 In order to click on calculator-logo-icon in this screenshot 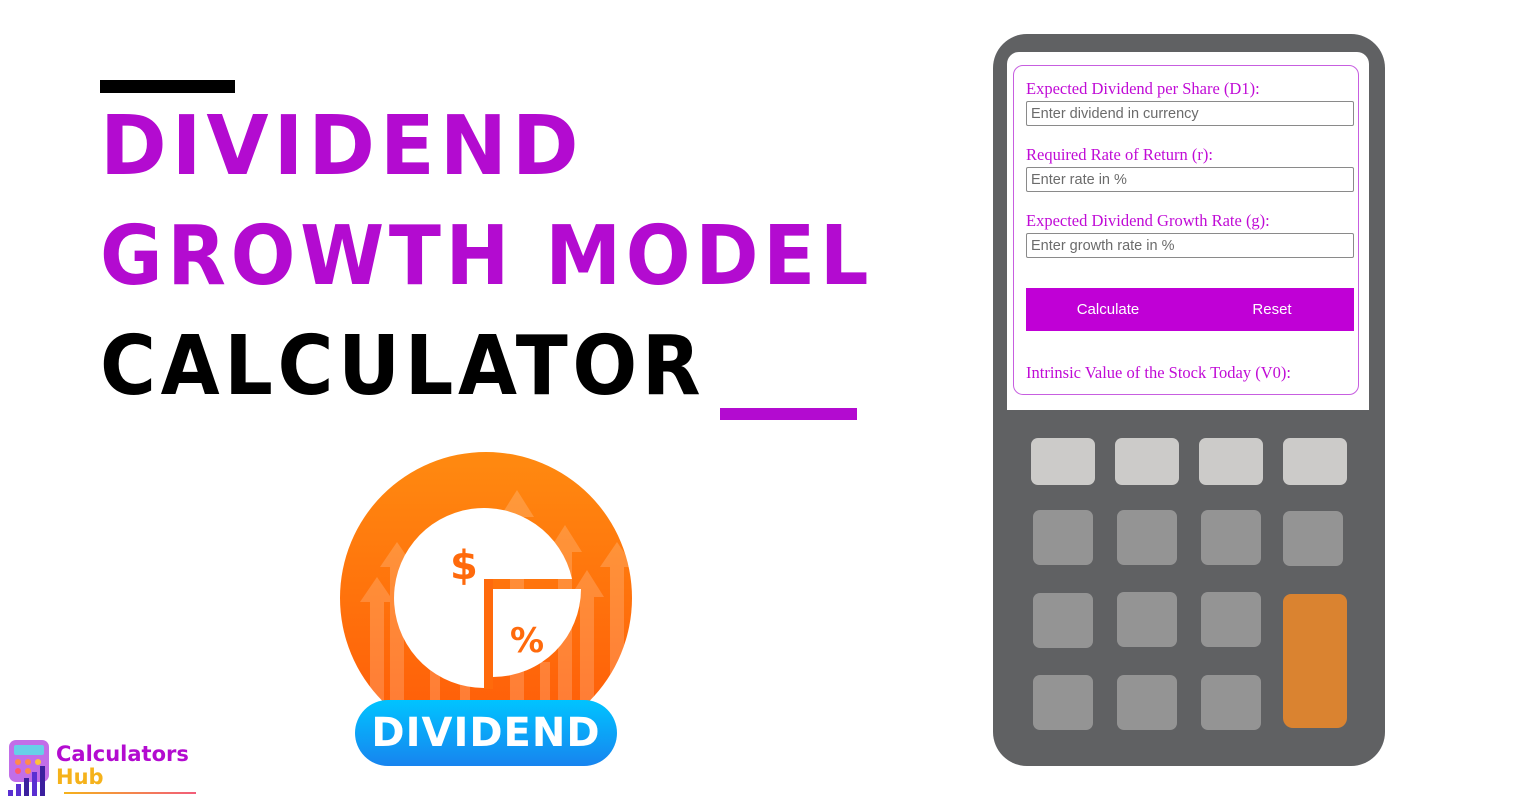, I will do `click(28, 768)`.